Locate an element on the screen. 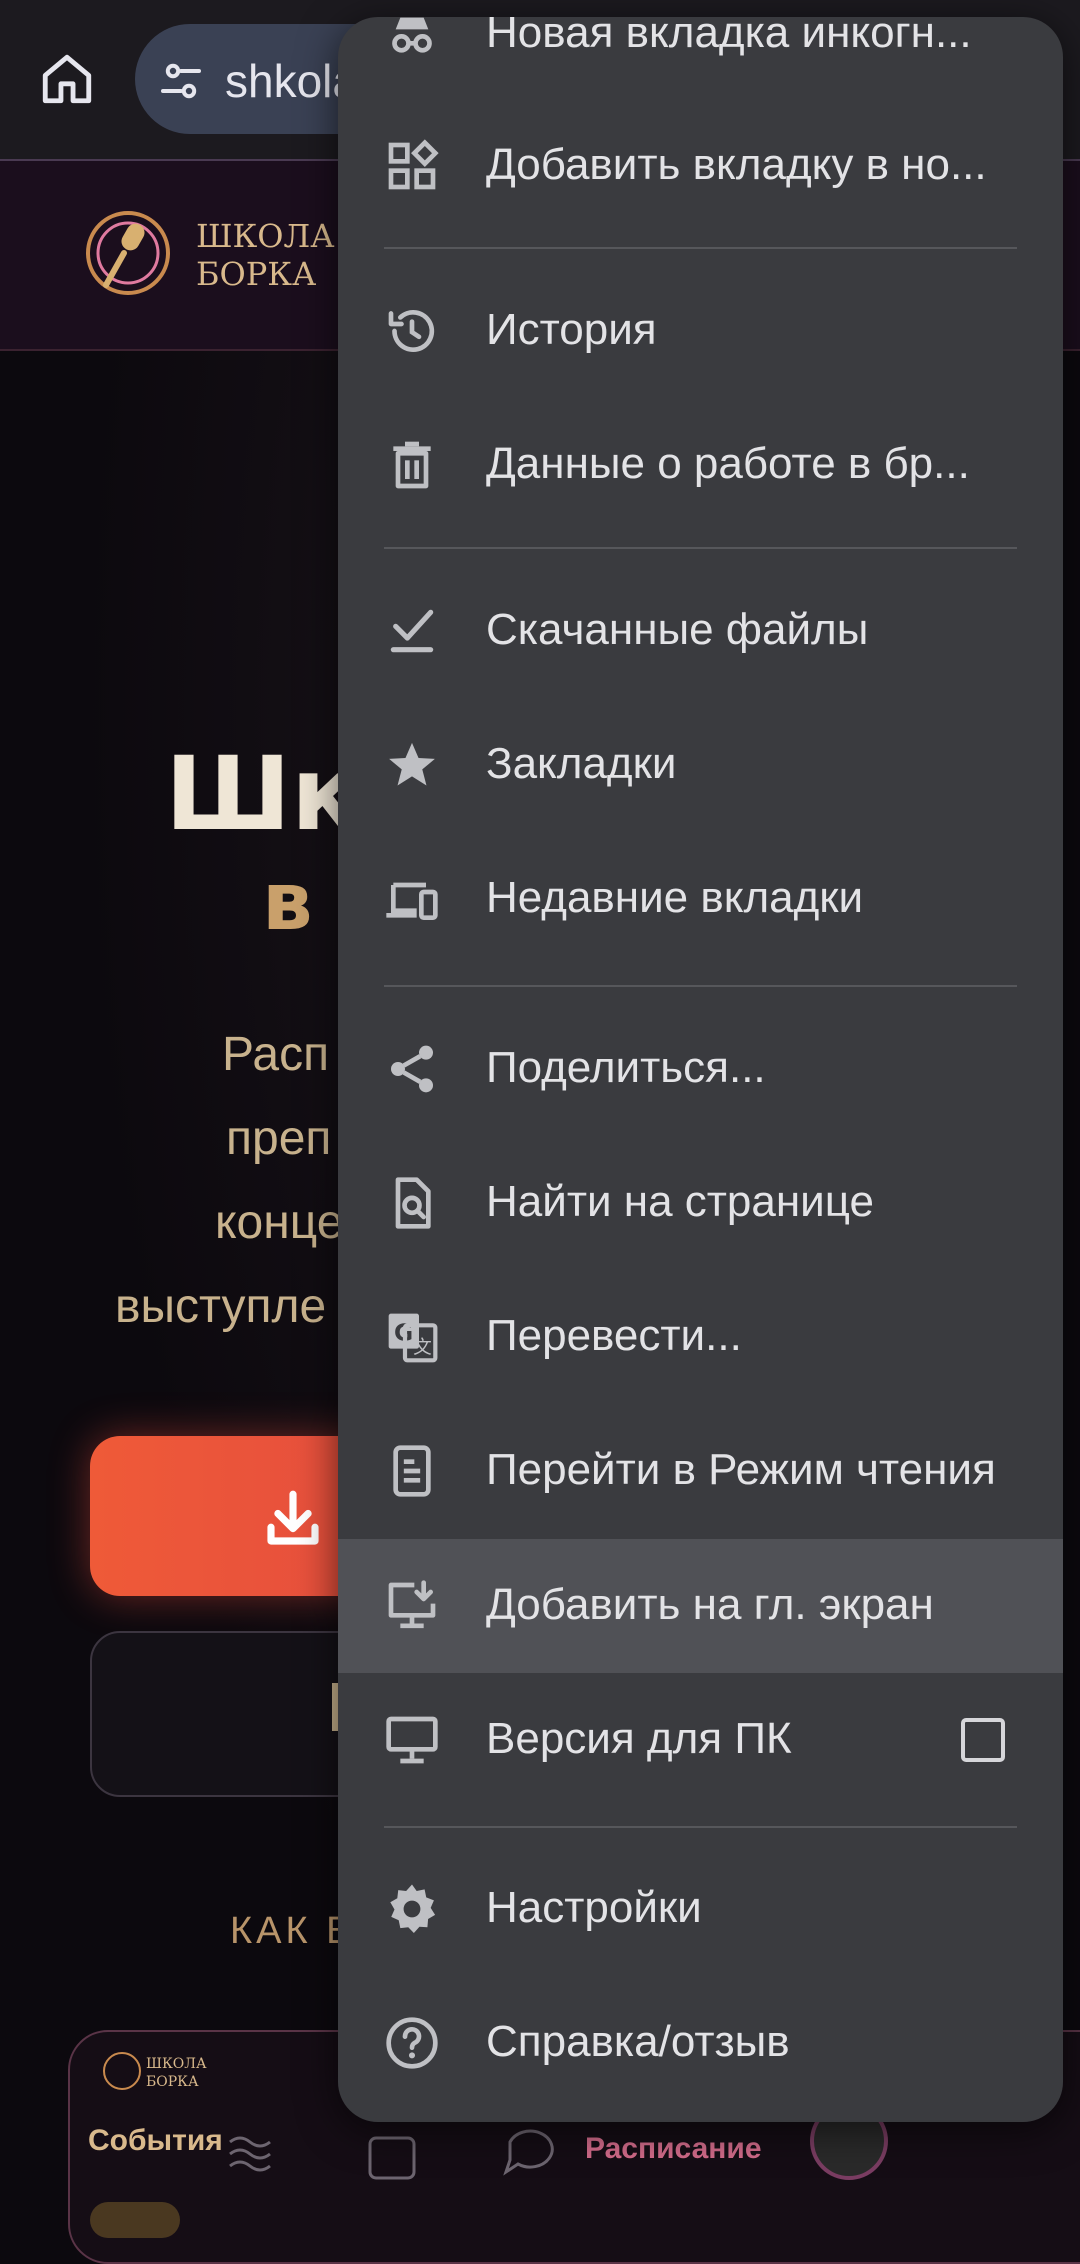 This screenshot has width=1080, height=2264. menu-item-recent-tabs: Недавние вкладки is located at coordinates (700, 899).